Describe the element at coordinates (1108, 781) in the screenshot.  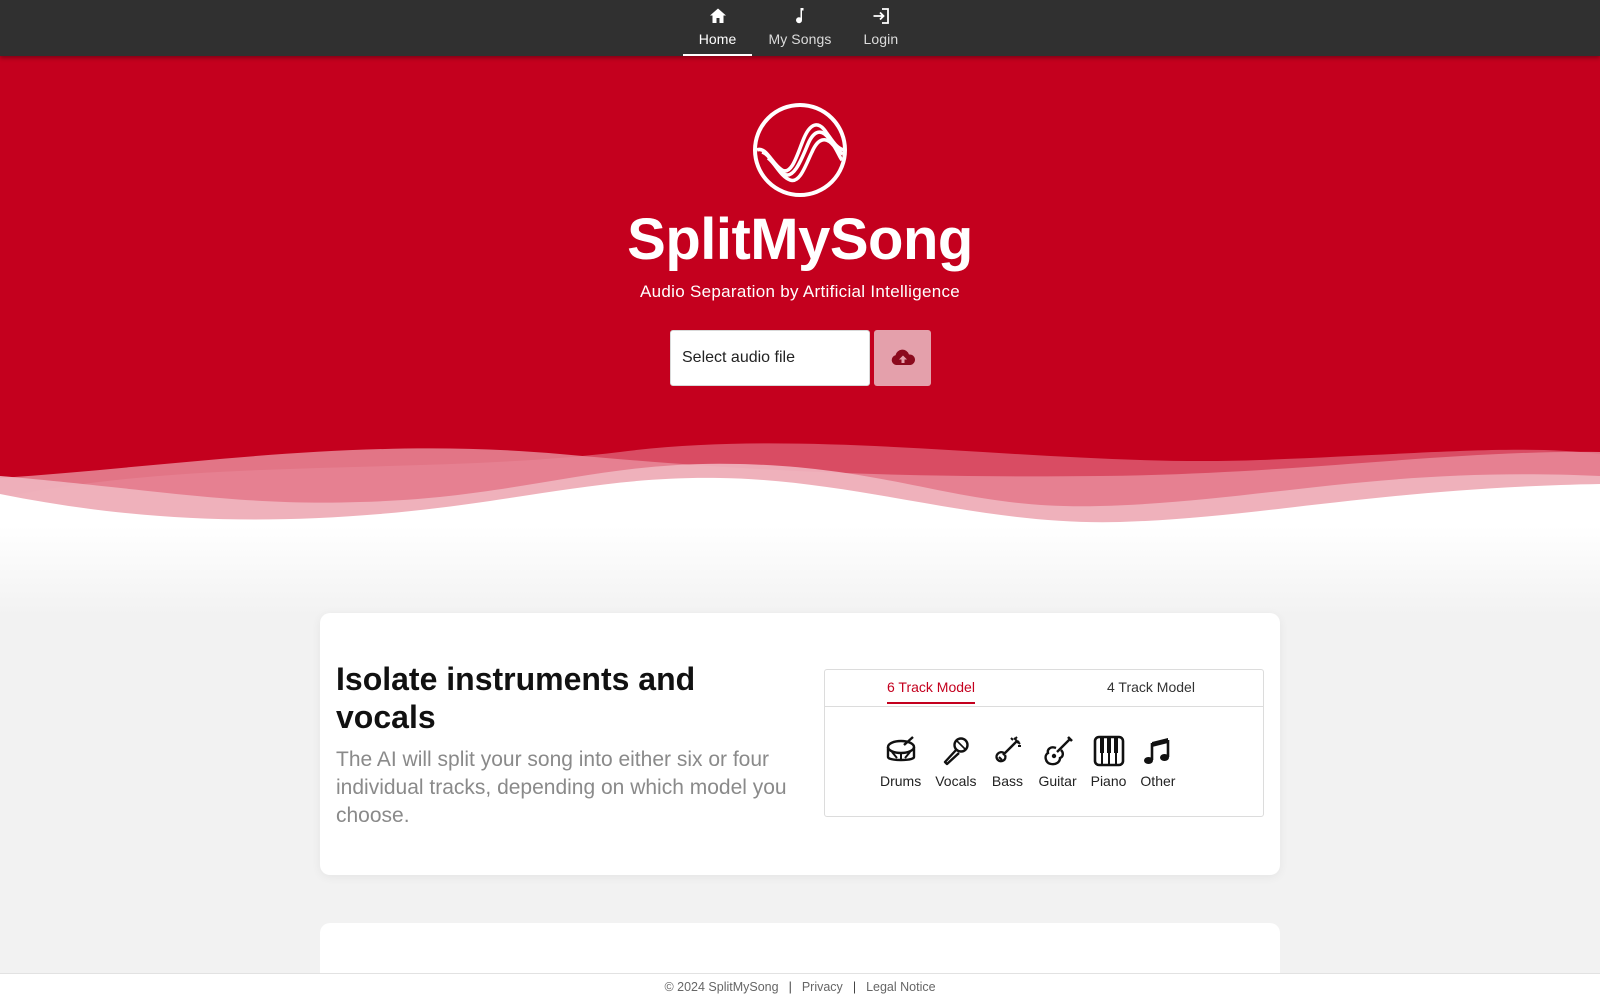
I see `instrument-label: Piano` at that location.